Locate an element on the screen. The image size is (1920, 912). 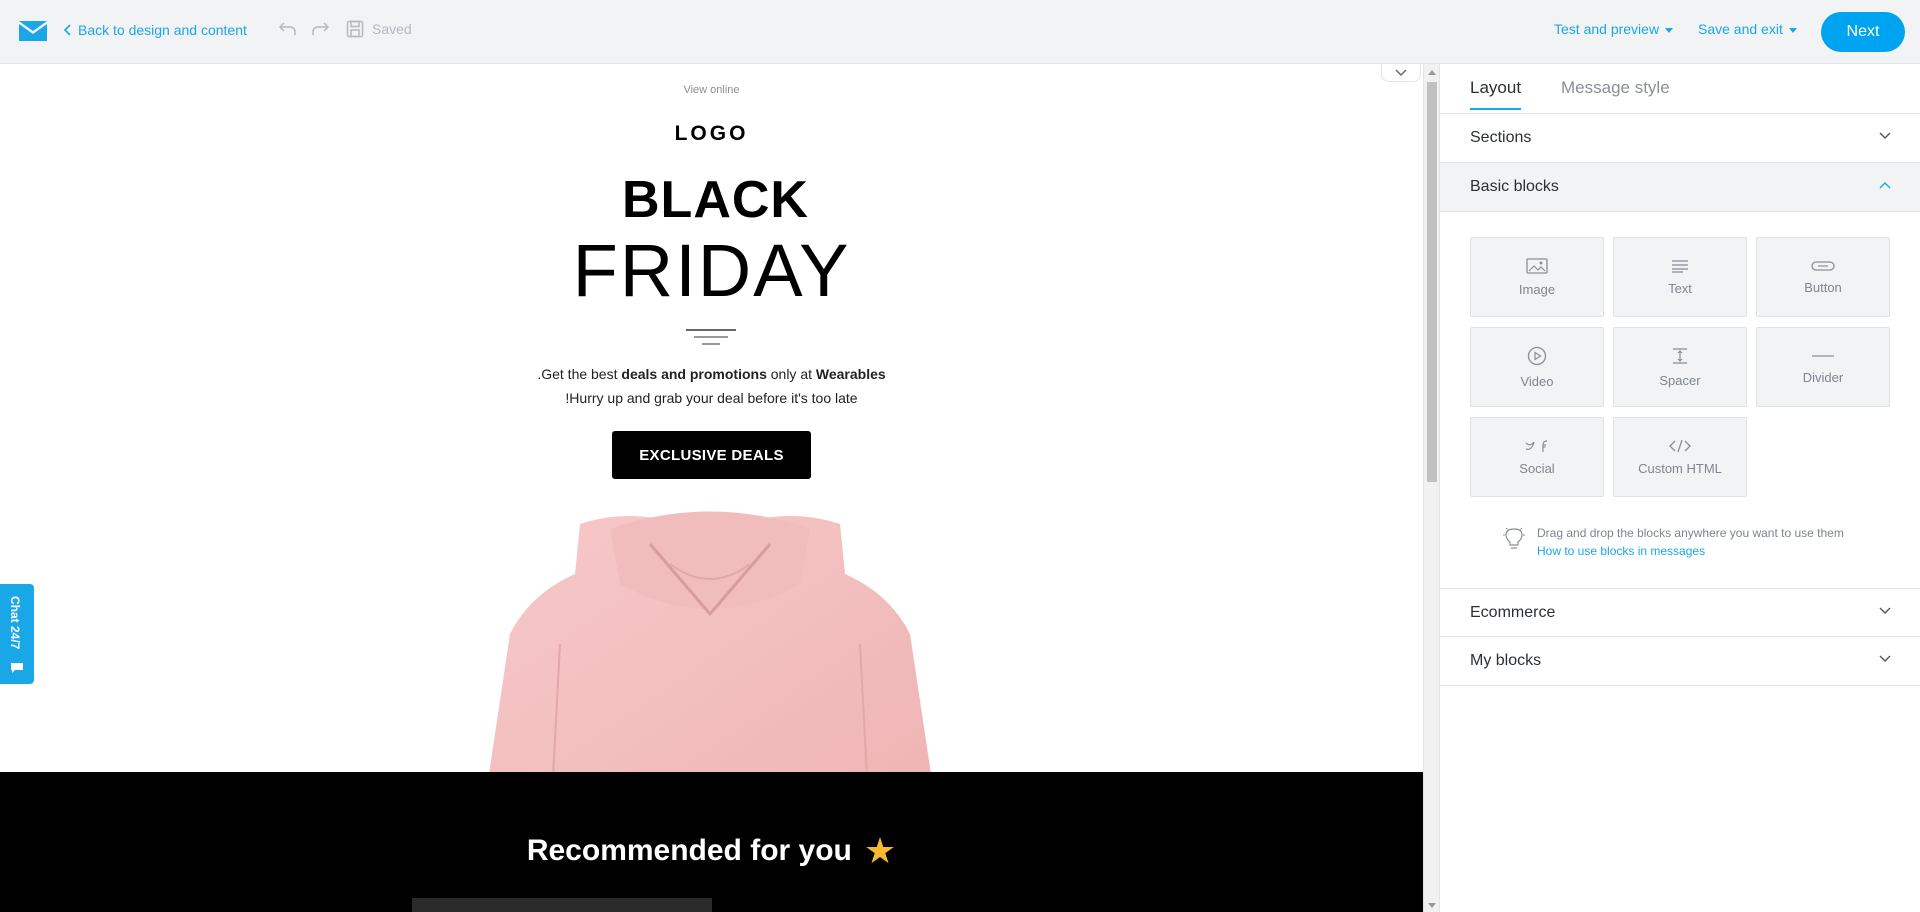
save-status: Saved is located at coordinates (379, 29).